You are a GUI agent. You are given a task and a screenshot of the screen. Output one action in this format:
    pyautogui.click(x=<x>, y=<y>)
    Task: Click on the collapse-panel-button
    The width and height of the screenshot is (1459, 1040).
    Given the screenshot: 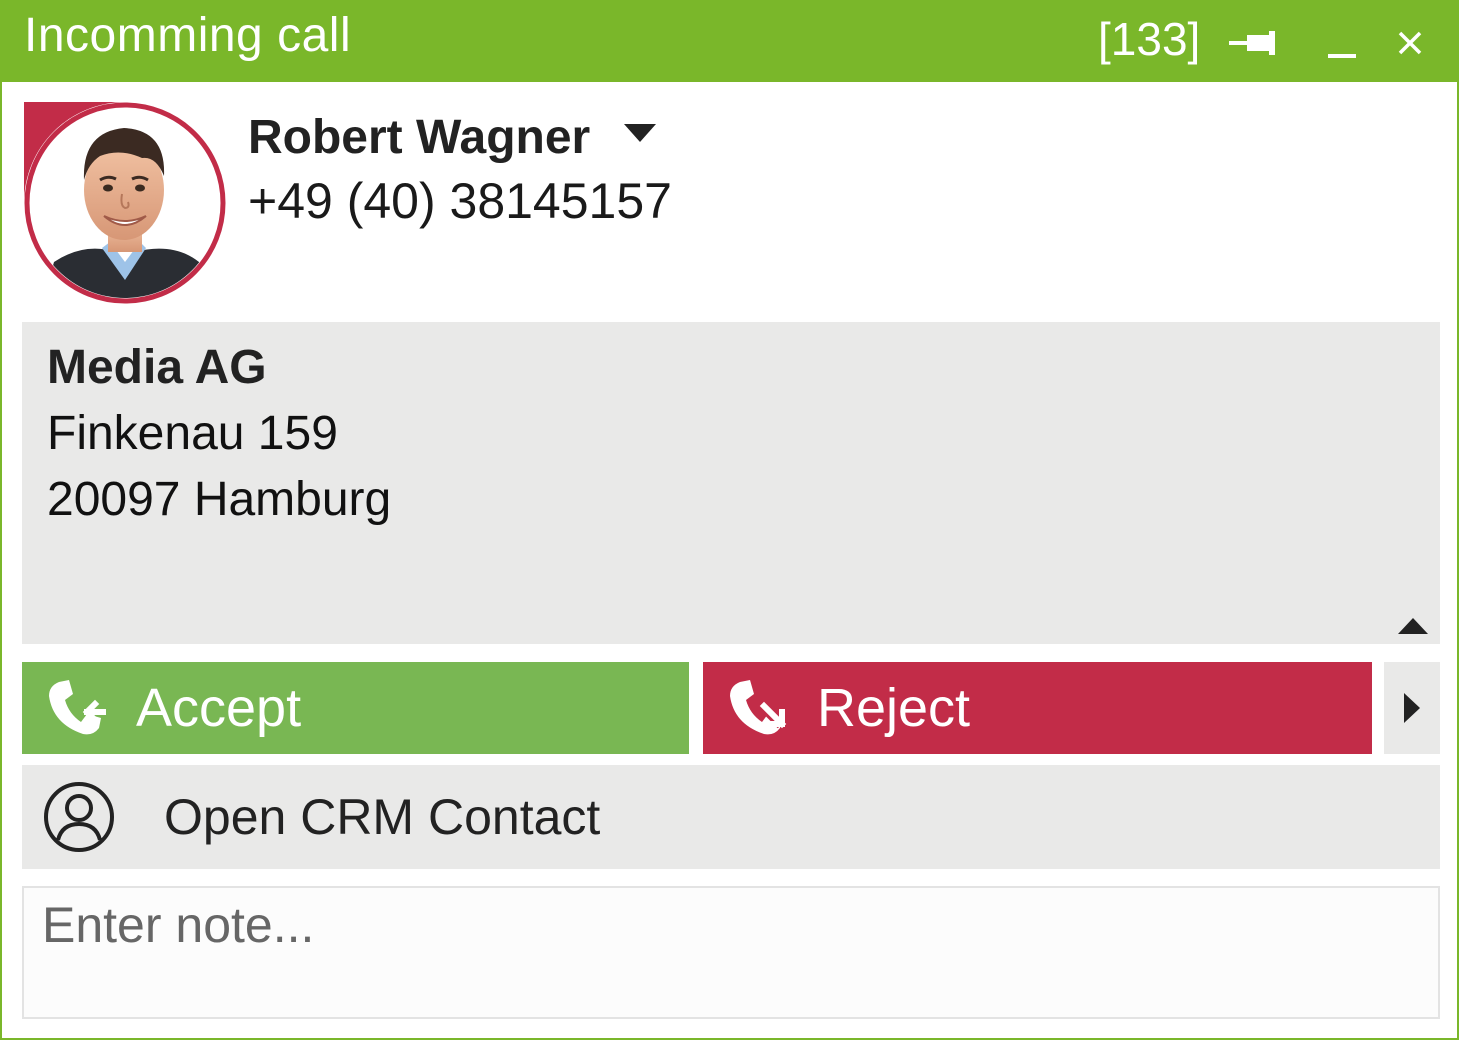 What is the action you would take?
    pyautogui.click(x=1413, y=626)
    